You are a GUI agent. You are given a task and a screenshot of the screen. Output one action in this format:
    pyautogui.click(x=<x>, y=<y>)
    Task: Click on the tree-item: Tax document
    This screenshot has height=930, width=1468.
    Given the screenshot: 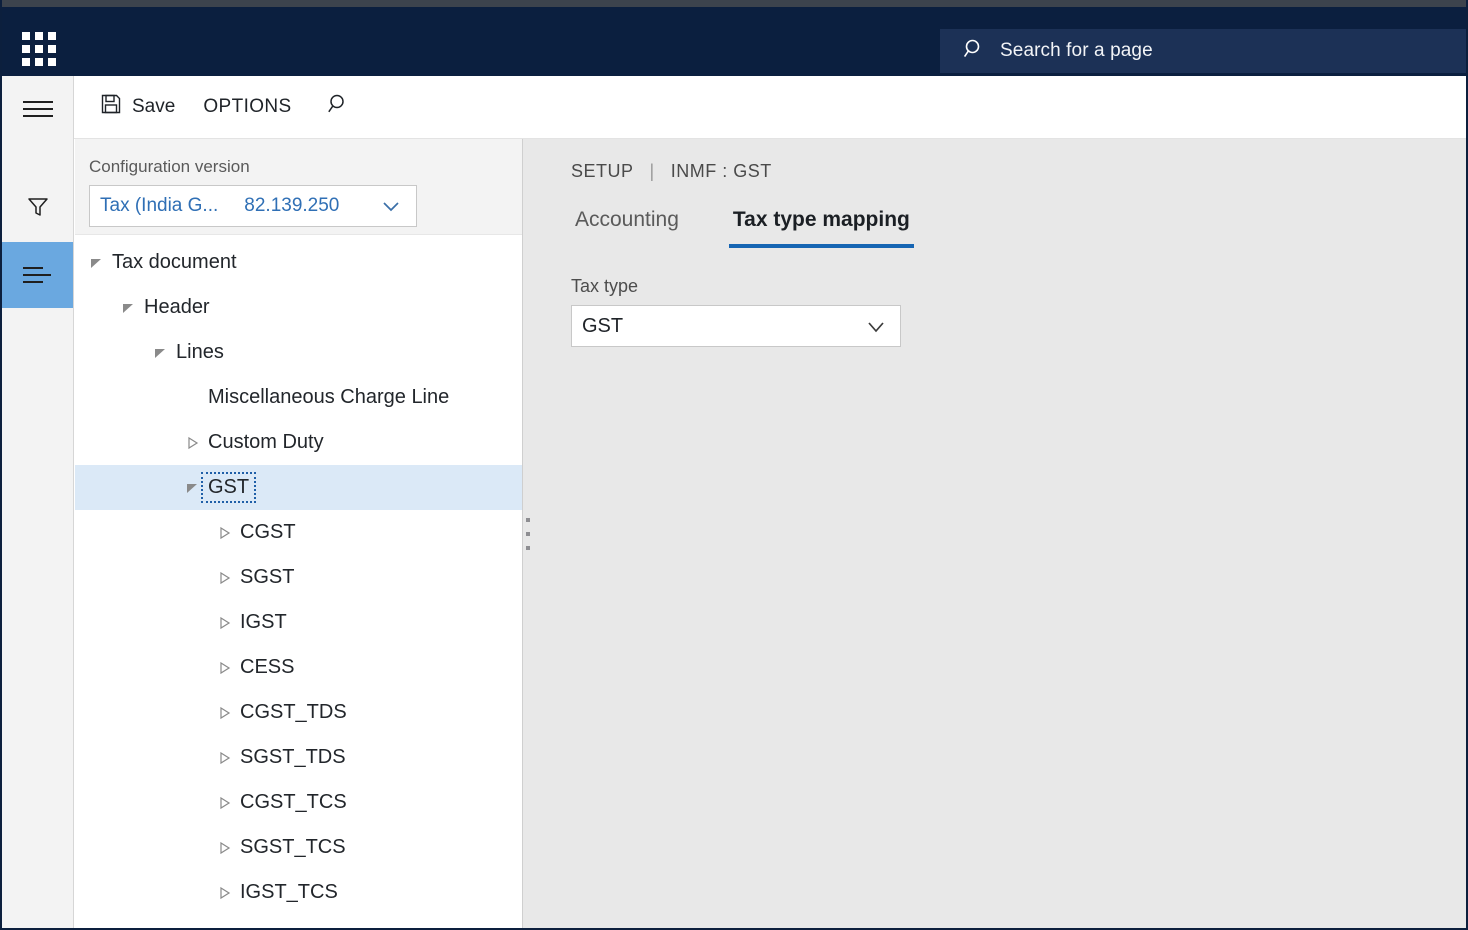 What is the action you would take?
    pyautogui.click(x=298, y=262)
    